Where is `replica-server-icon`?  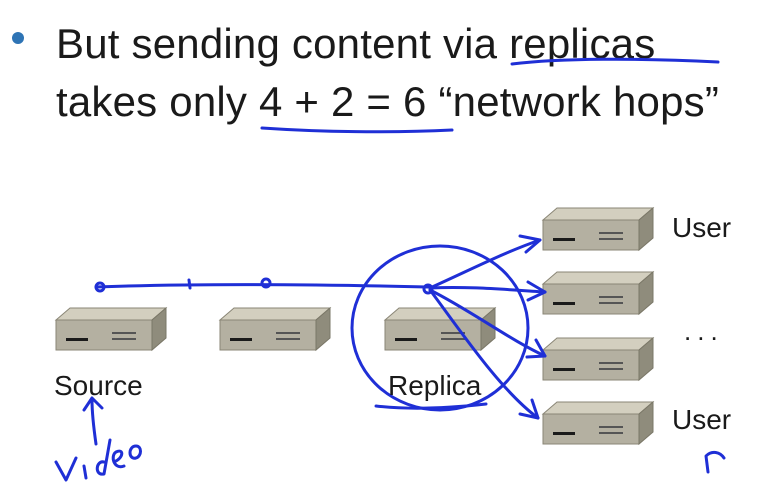 replica-server-icon is located at coordinates (440, 329).